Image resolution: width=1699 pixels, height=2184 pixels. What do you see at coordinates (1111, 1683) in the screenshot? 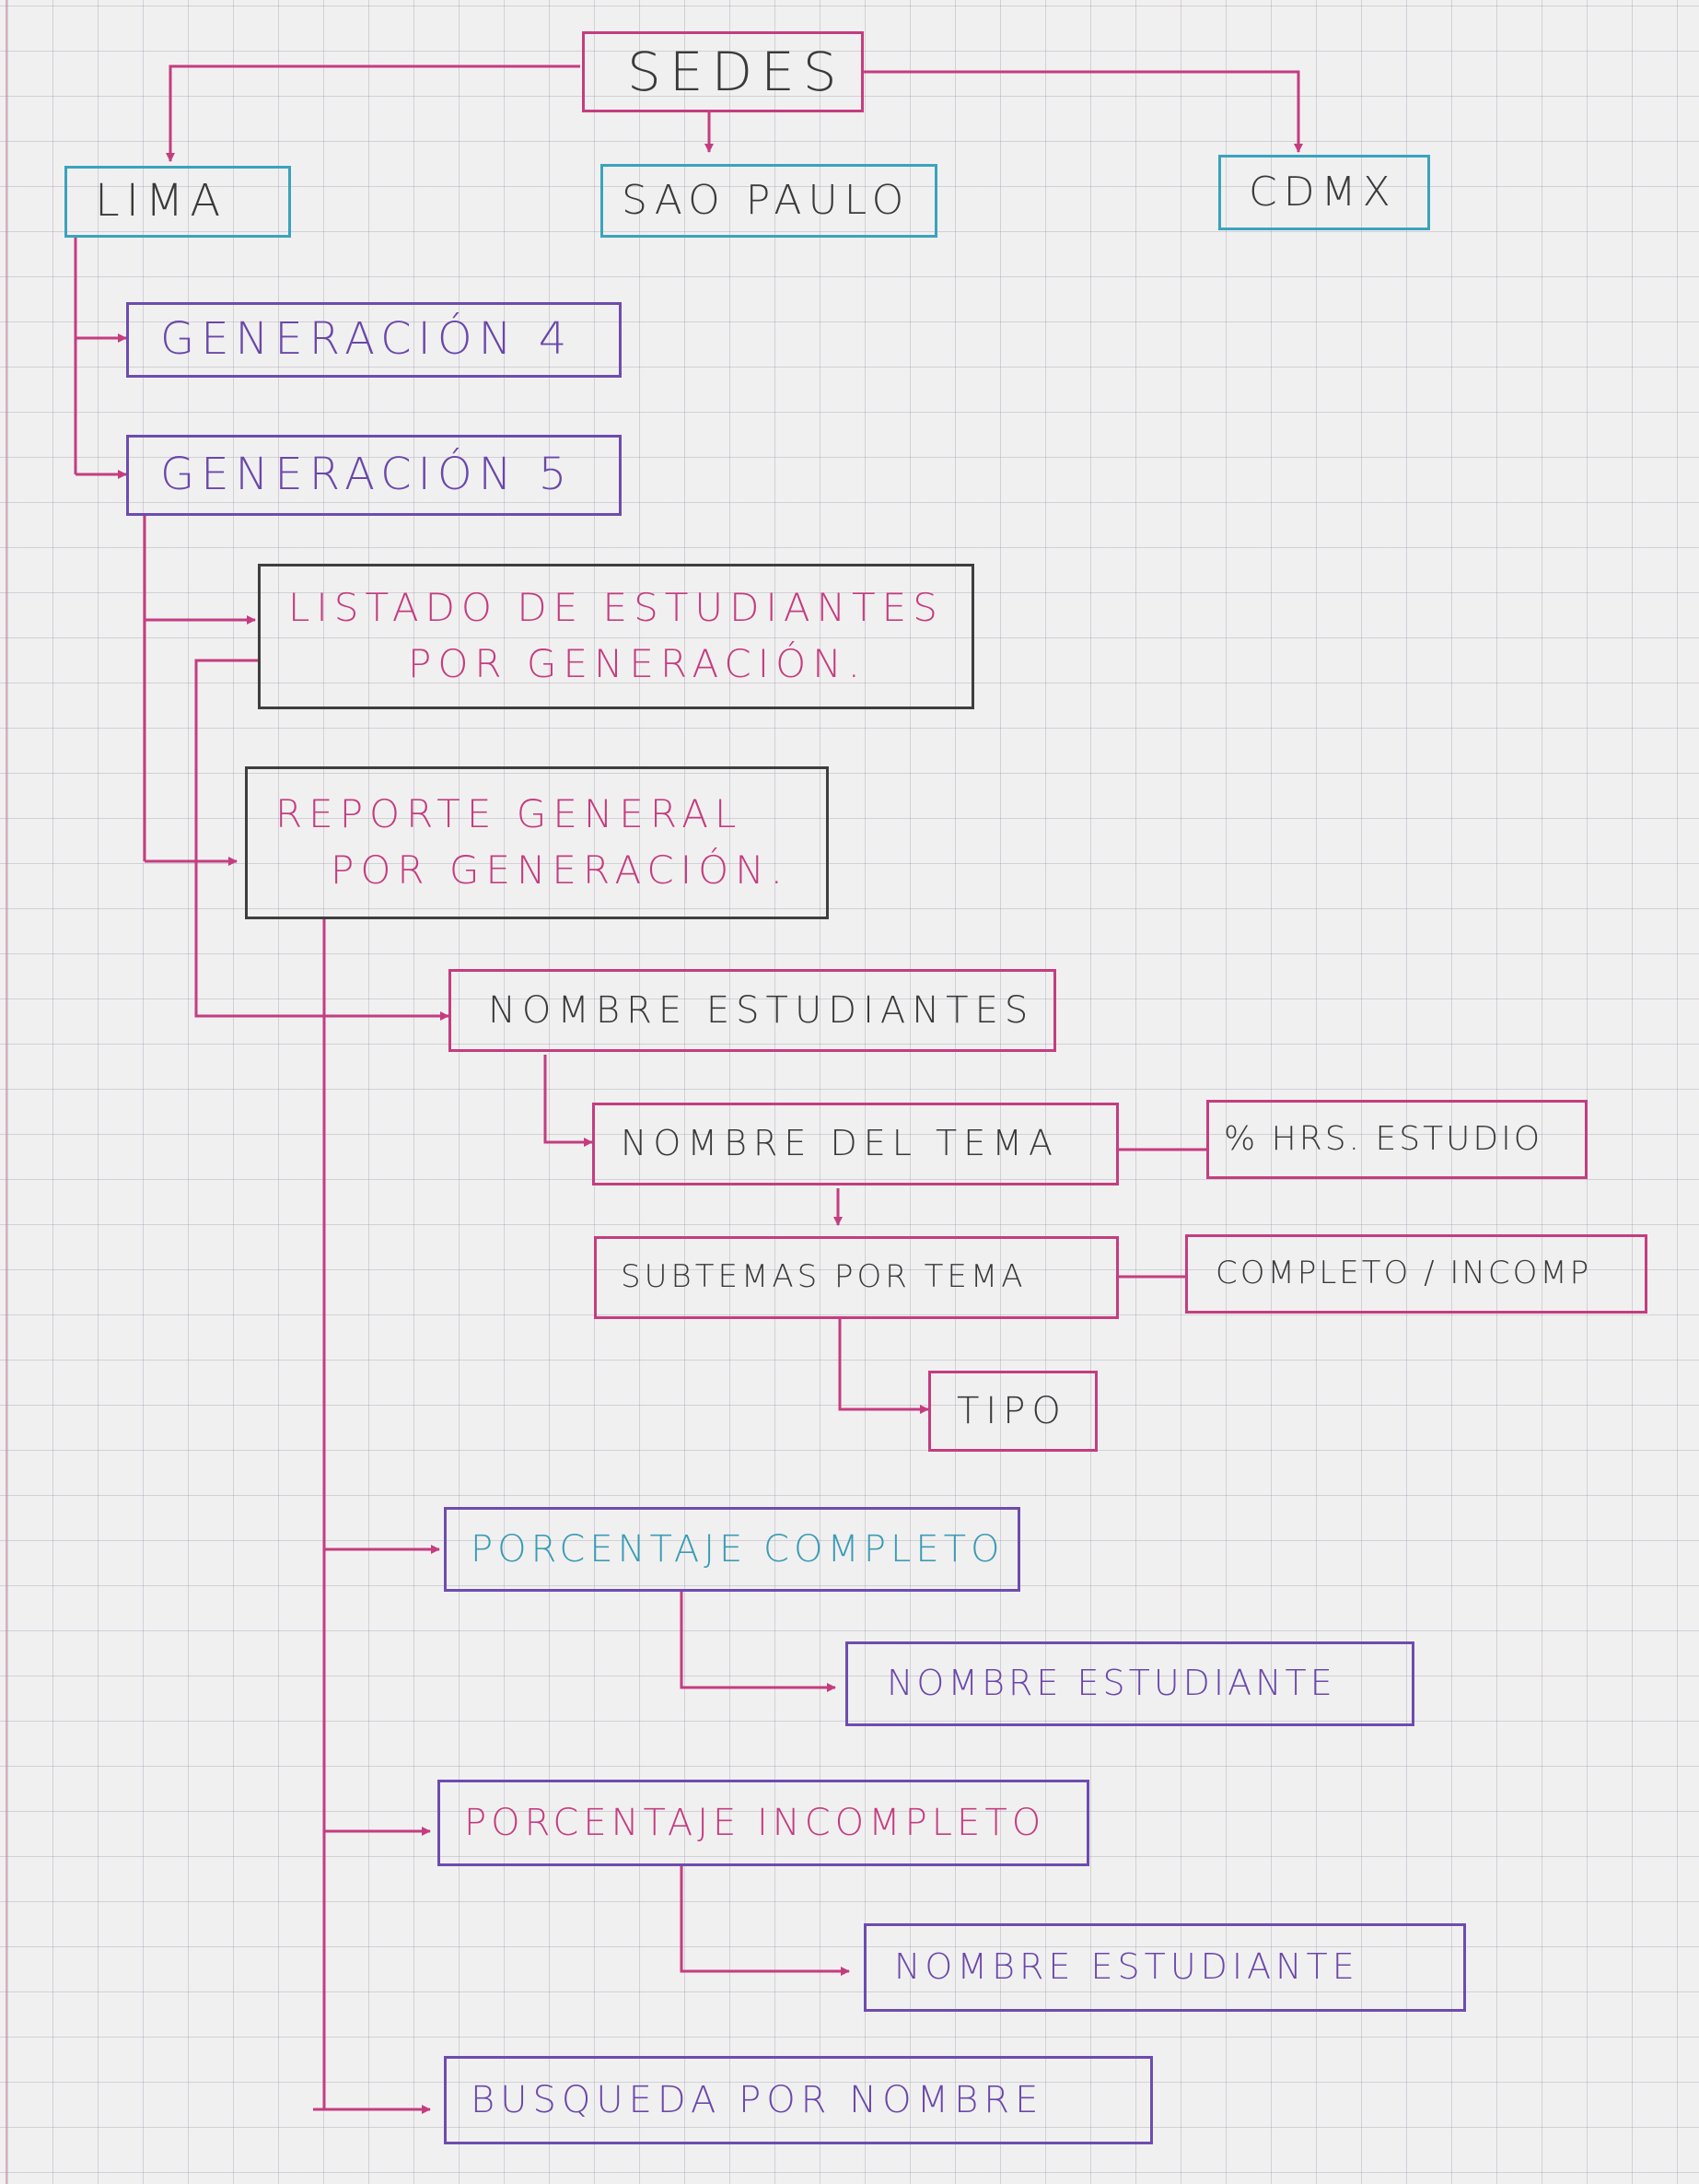
I see `node-nombre-estudiante-1-label: NOMBRE ESTUDIANTE` at bounding box center [1111, 1683].